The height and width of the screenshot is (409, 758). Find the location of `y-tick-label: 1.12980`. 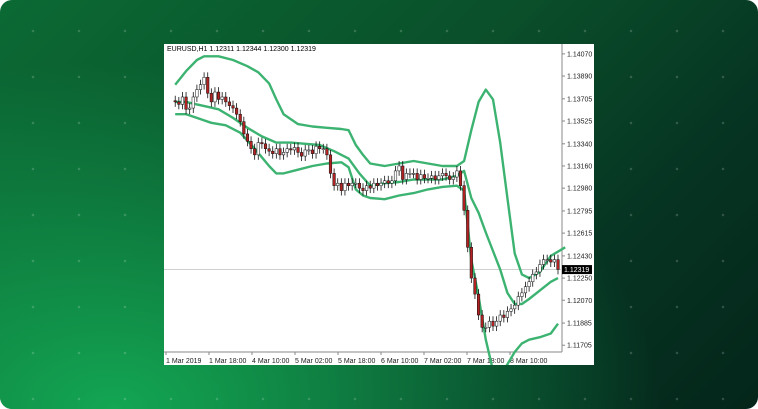

y-tick-label: 1.12980 is located at coordinates (579, 189).